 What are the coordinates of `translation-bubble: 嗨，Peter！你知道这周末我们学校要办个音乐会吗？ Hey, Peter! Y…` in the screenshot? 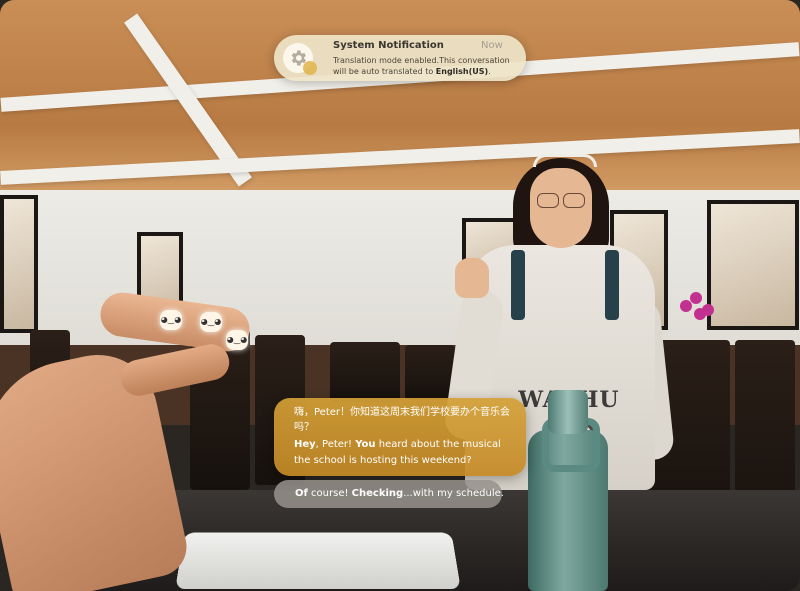 It's located at (400, 437).